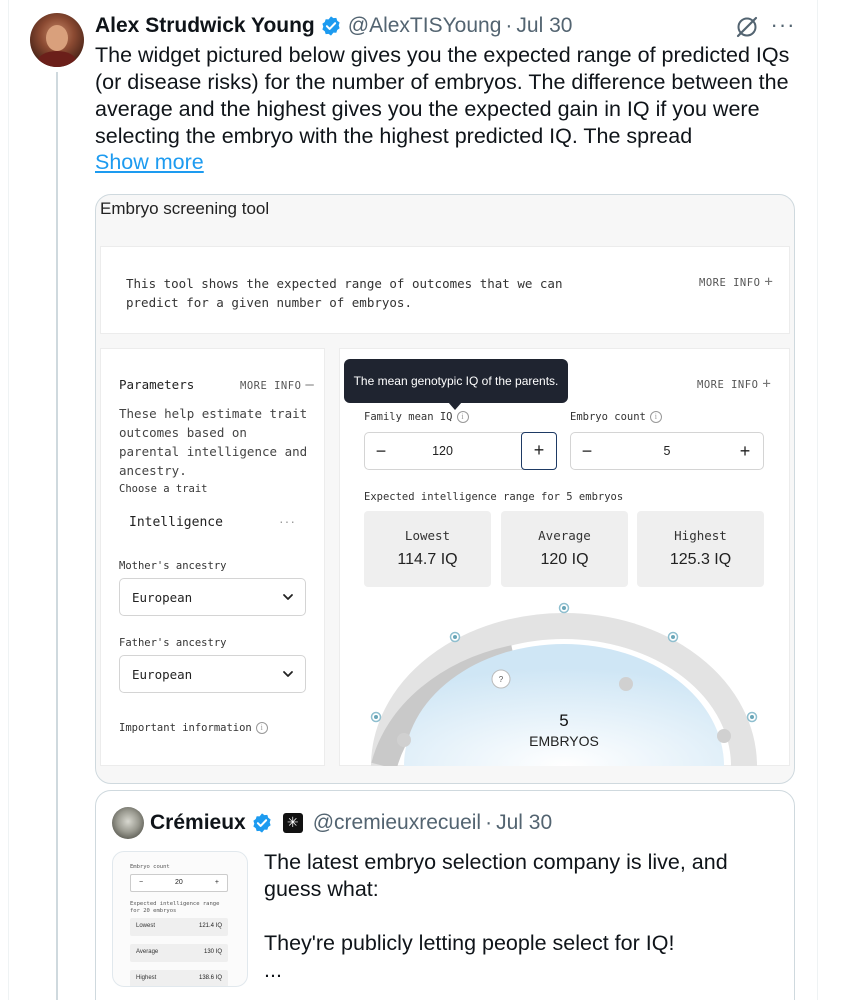 This screenshot has width=844, height=1000. I want to click on tooltip-pointer, so click(455, 406).